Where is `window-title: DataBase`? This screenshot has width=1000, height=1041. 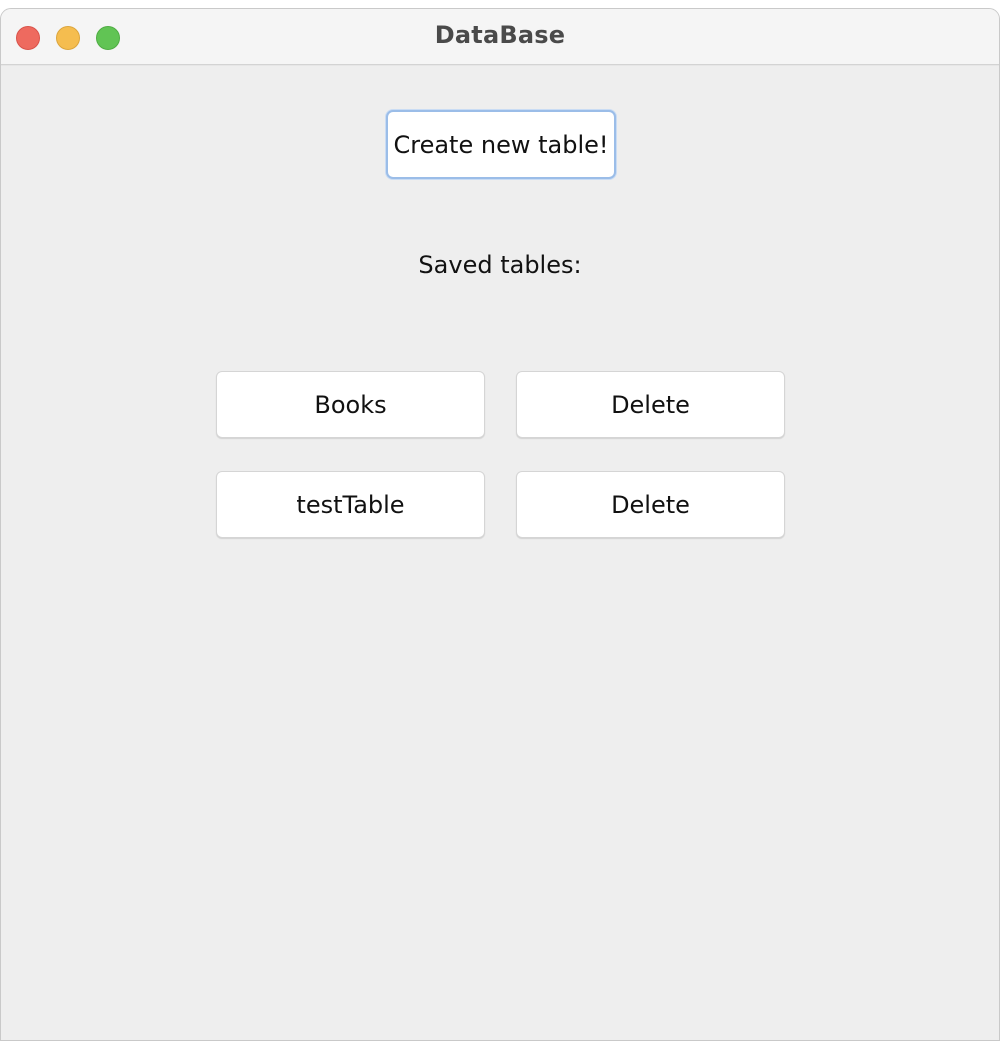 window-title: DataBase is located at coordinates (500, 35).